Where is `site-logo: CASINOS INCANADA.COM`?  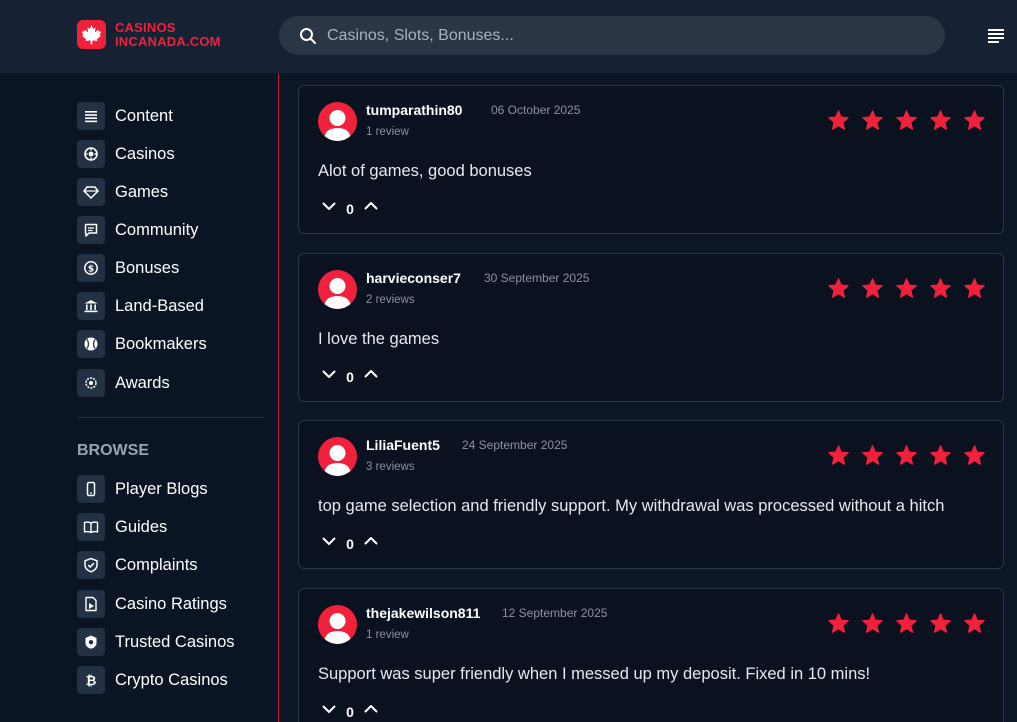
site-logo: CASINOS INCANADA.COM is located at coordinates (149, 34).